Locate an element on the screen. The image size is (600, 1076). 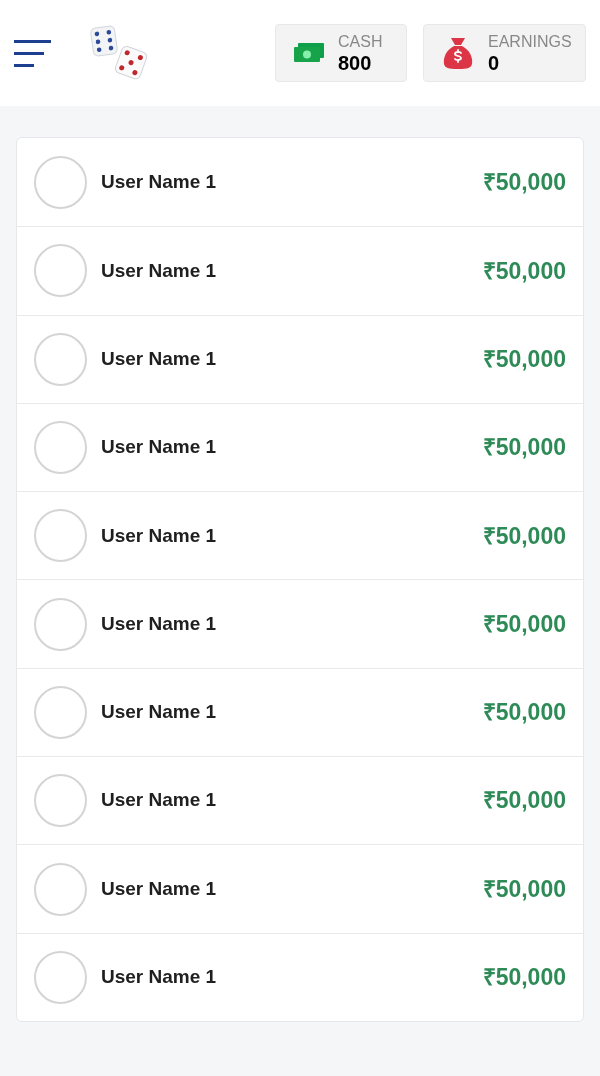
banknote-icon is located at coordinates (309, 53).